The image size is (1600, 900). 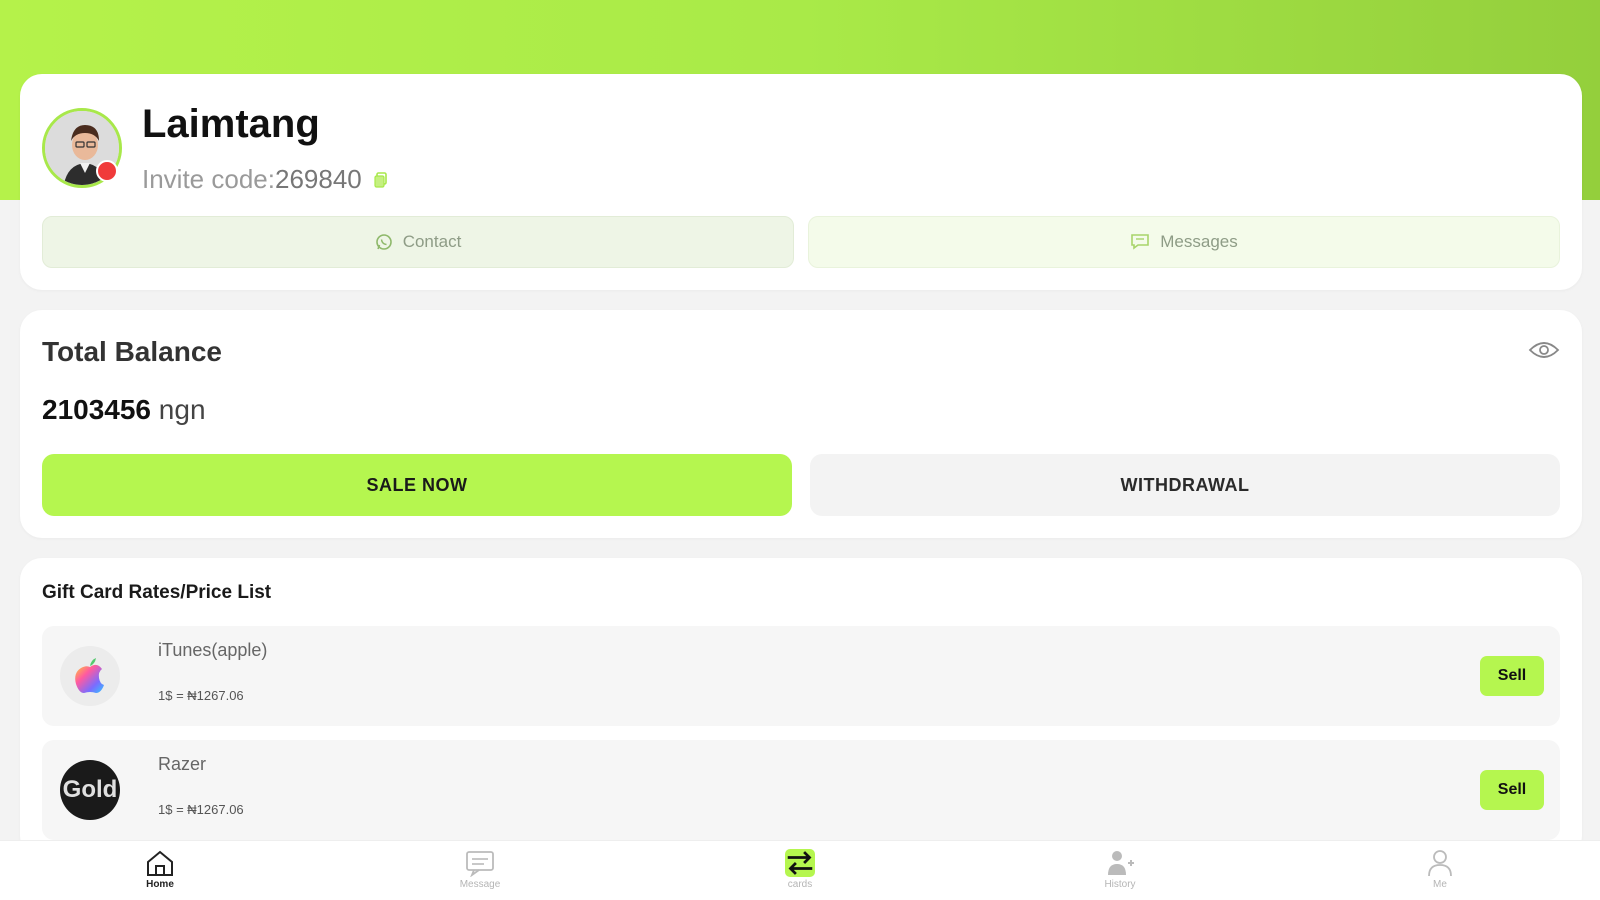 I want to click on balance-title: Total Balance, so click(x=132, y=351).